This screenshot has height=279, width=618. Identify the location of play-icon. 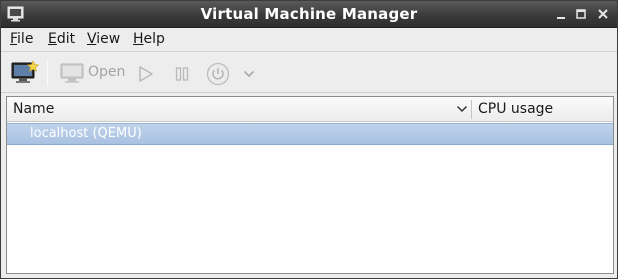
(146, 74).